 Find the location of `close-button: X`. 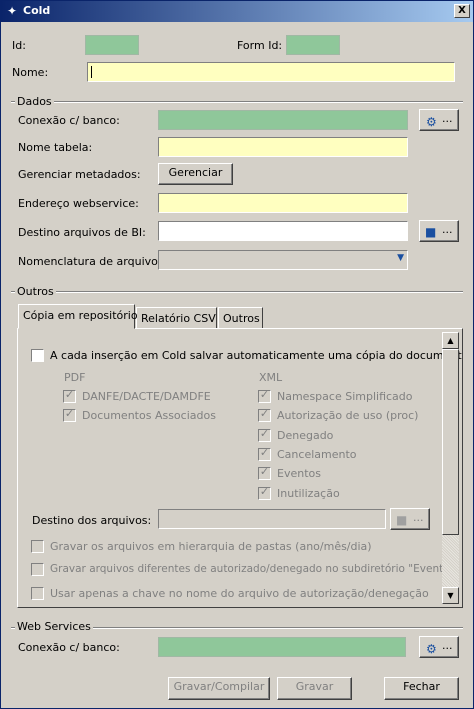

close-button: X is located at coordinates (462, 11).